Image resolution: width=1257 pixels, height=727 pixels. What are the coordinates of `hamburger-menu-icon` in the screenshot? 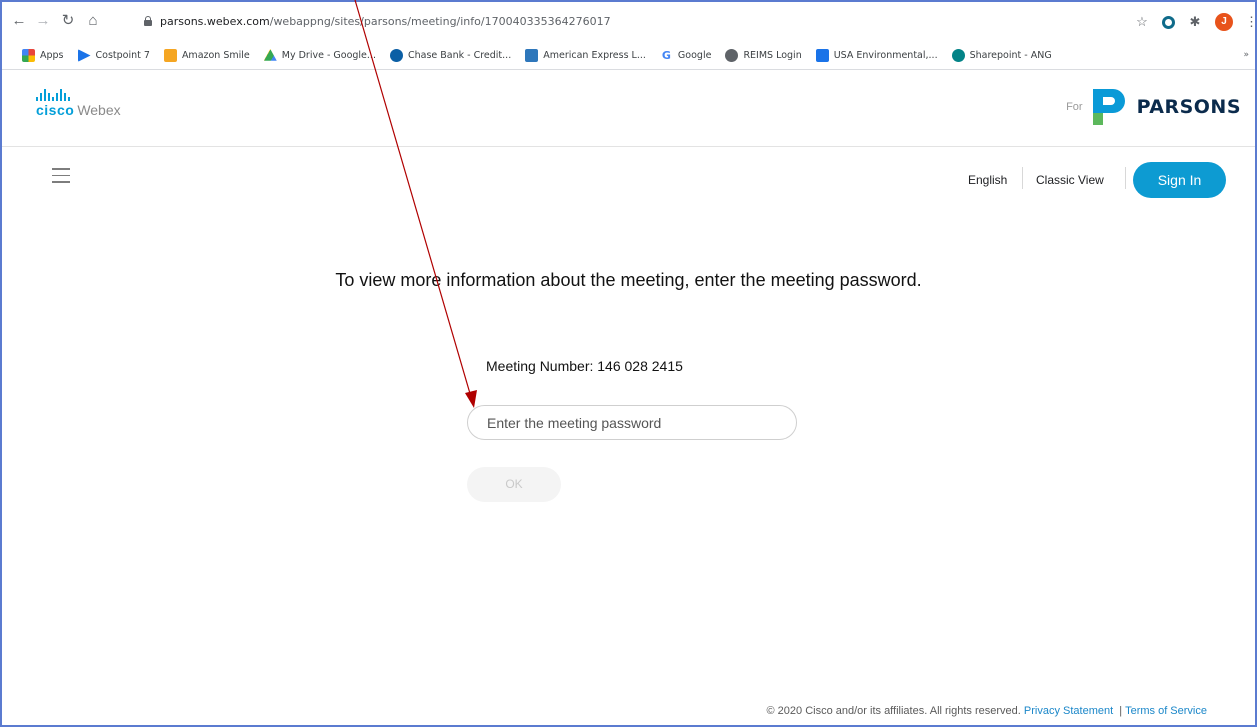 It's located at (61, 175).